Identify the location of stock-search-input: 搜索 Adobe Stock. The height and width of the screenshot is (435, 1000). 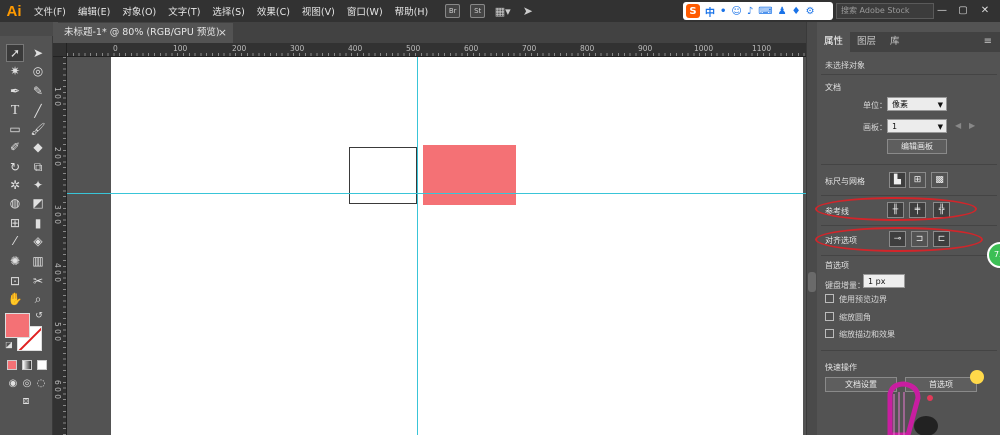
(885, 11).